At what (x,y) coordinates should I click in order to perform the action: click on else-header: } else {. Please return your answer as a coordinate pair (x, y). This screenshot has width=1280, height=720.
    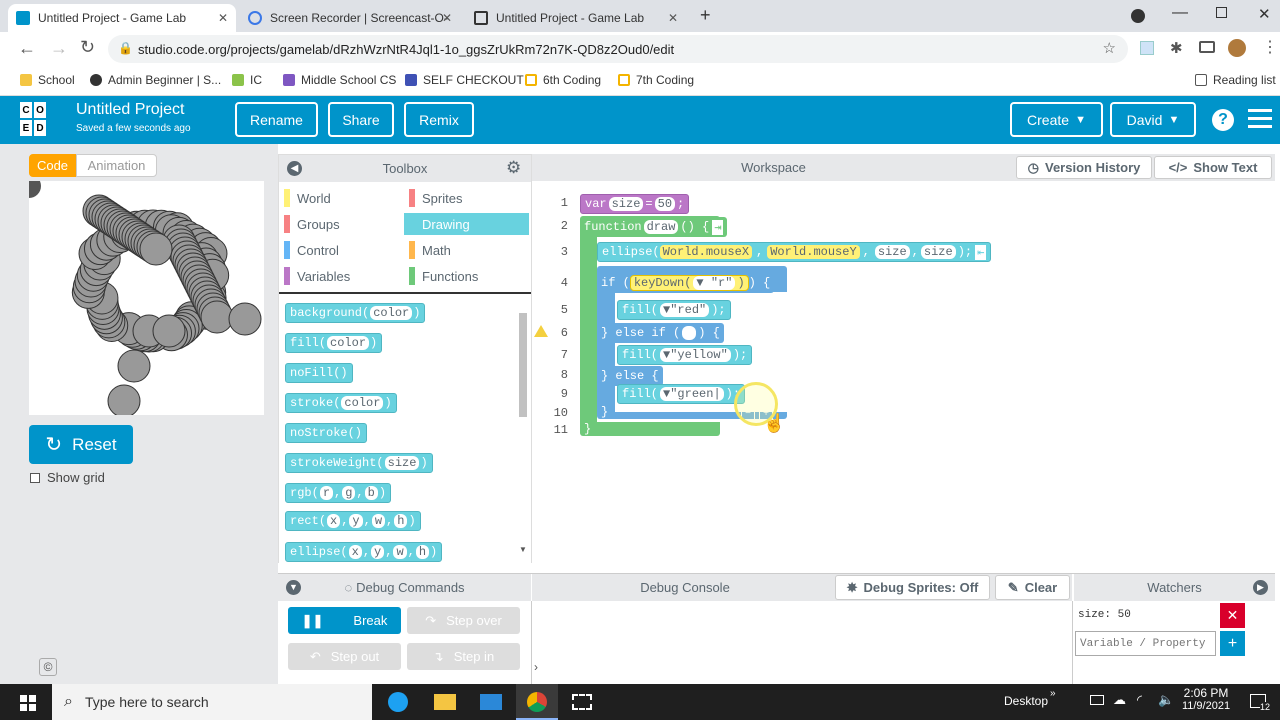
    Looking at the image, I should click on (630, 376).